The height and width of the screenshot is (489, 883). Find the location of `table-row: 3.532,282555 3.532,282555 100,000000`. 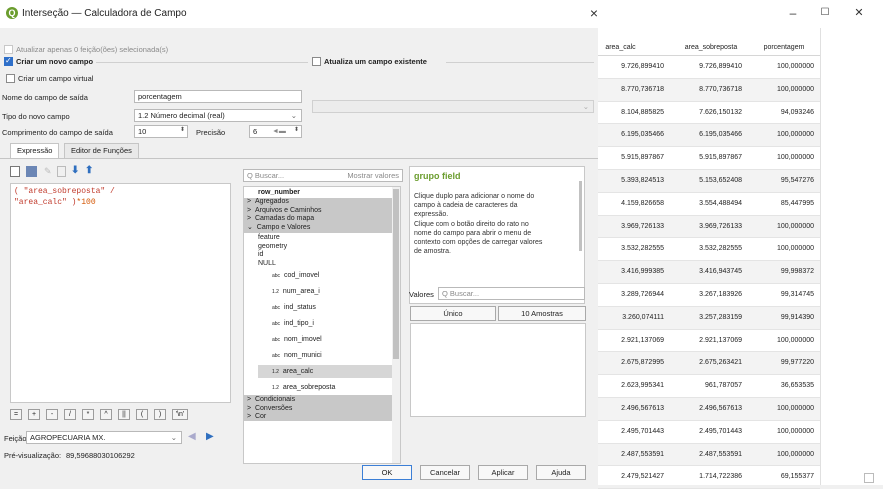

table-row: 3.532,282555 3.532,282555 100,000000 is located at coordinates (709, 250).